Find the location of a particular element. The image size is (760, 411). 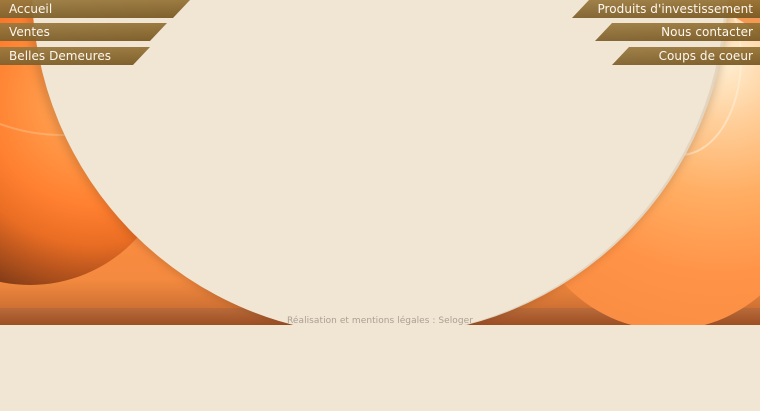

nav-ventes-label: Ventes is located at coordinates (29, 32).